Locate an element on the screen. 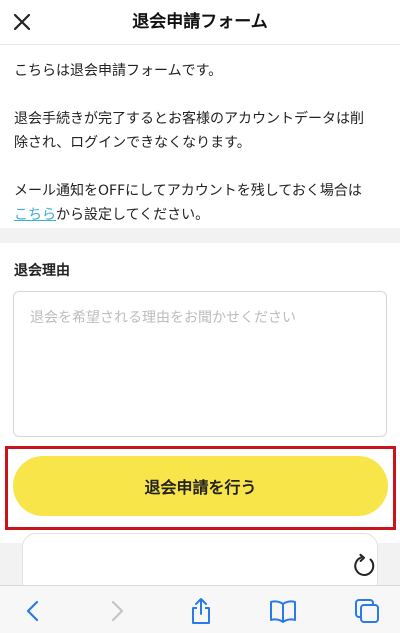 The width and height of the screenshot is (400, 633). intro-line-3: メール通知をOFFにしてアカウントを残しておく場合は is located at coordinates (188, 191).